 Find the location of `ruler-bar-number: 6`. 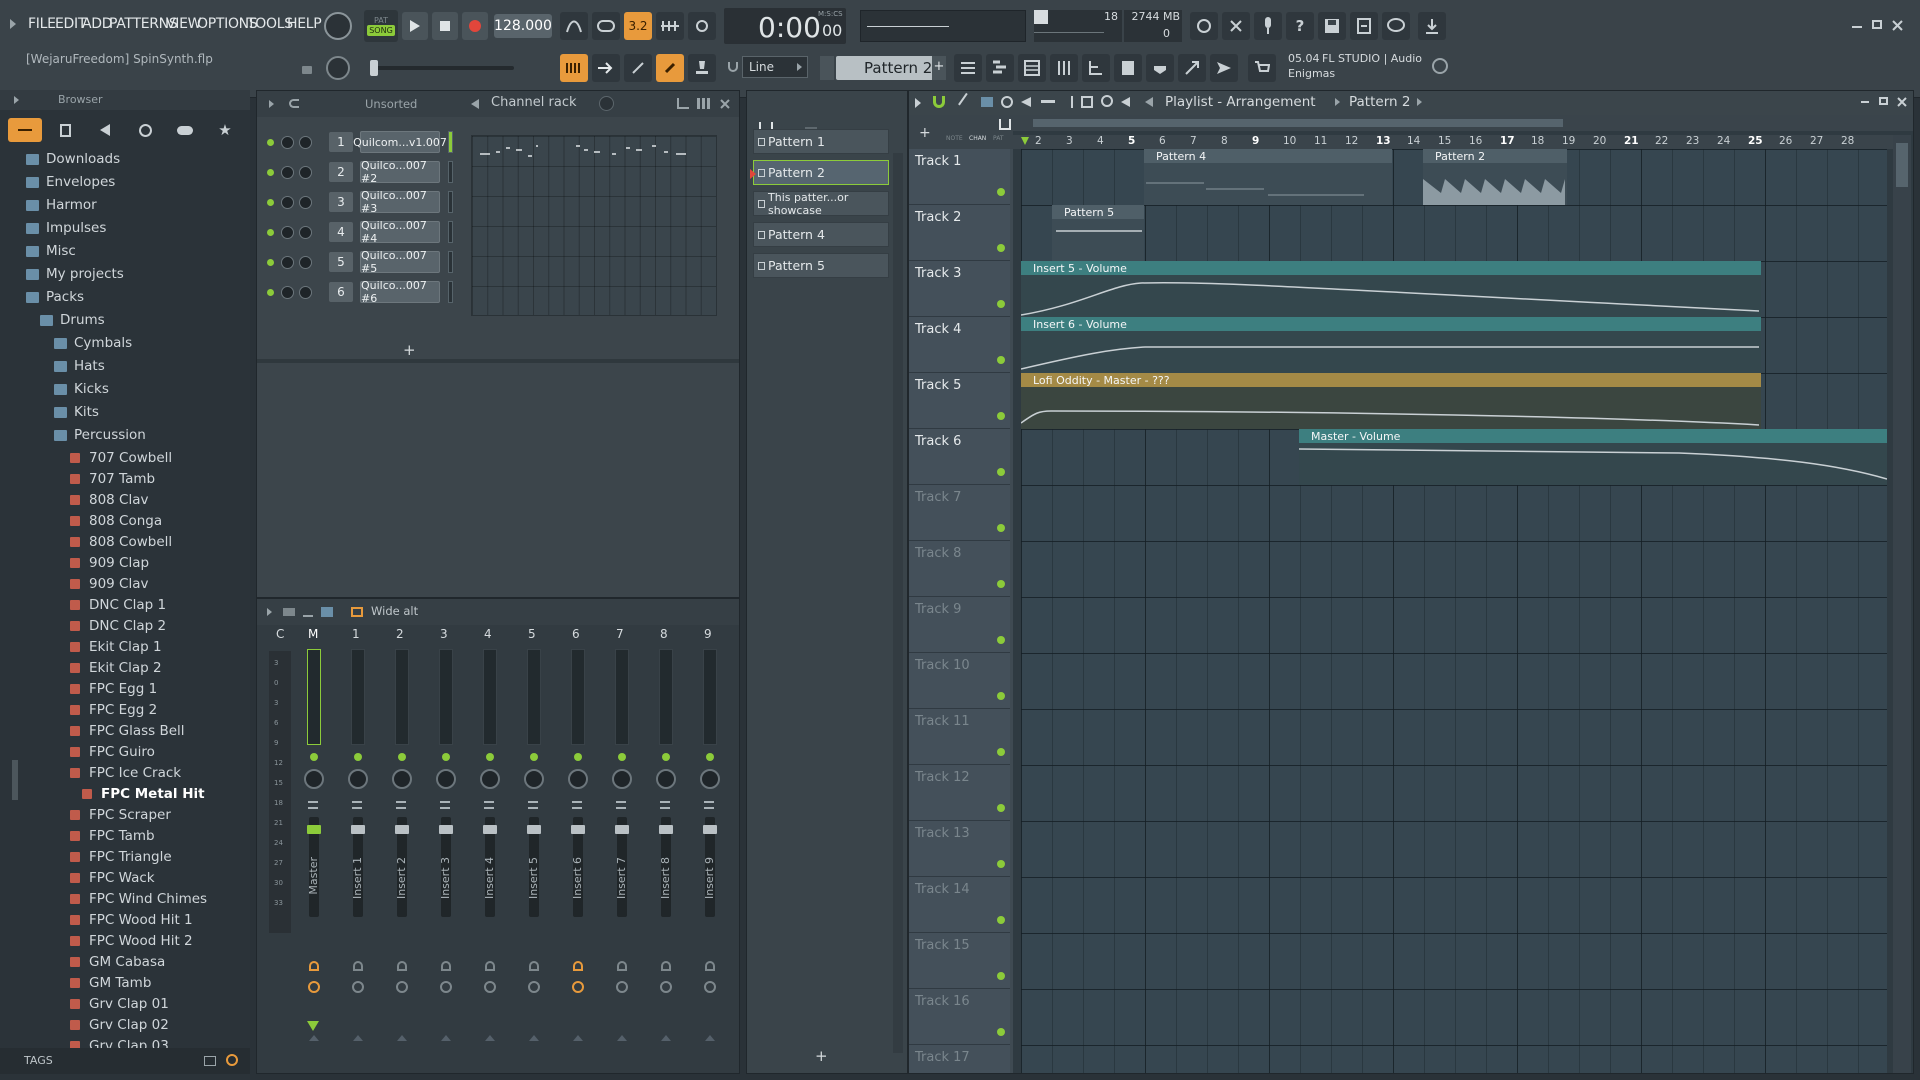

ruler-bar-number: 6 is located at coordinates (1162, 141).